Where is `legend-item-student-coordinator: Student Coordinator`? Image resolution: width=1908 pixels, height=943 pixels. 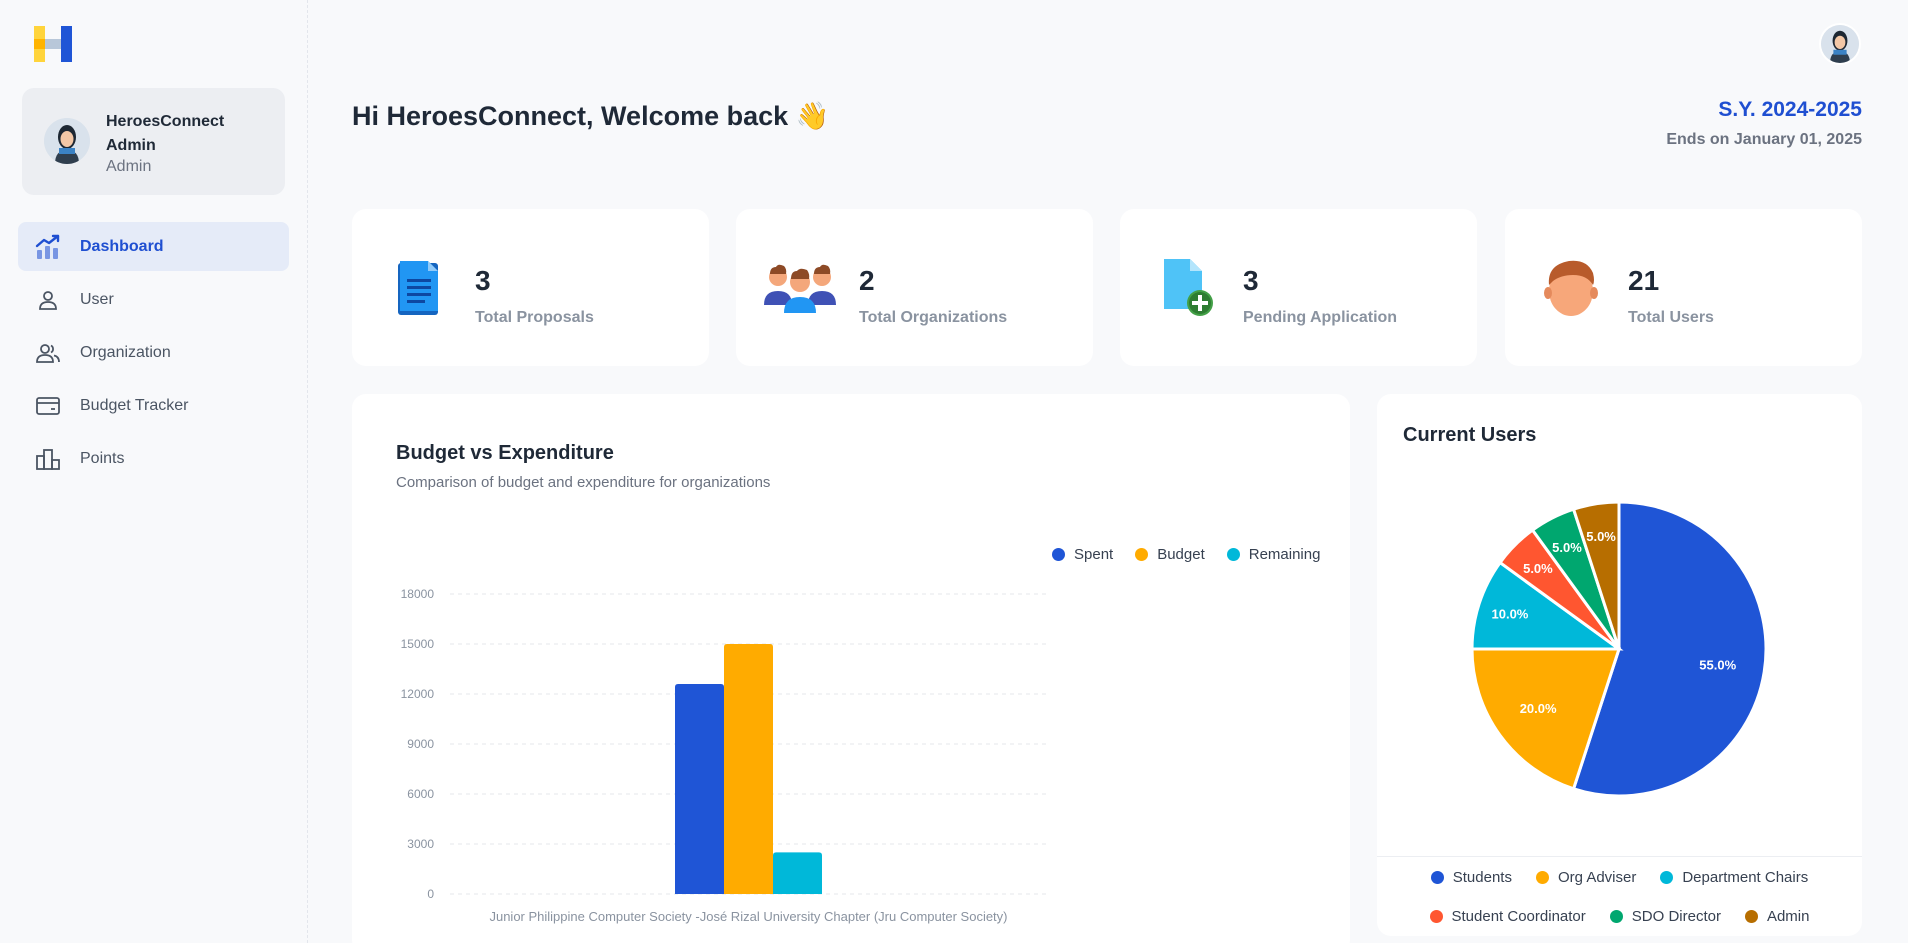
legend-item-student-coordinator: Student Coordinator is located at coordinates (1507, 916).